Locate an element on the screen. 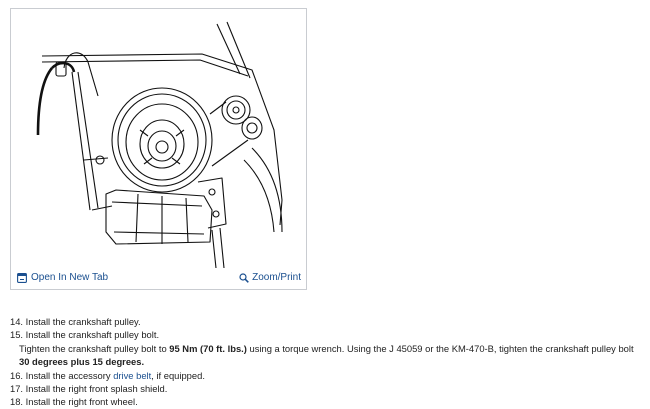 The image size is (650, 409). step-18: 18. Install the right front wheel. is located at coordinates (74, 402).